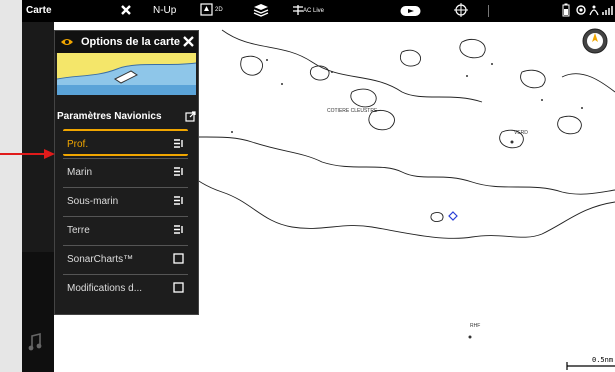 The width and height of the screenshot is (615, 372). What do you see at coordinates (78, 230) in the screenshot?
I see `item-label: Terre` at bounding box center [78, 230].